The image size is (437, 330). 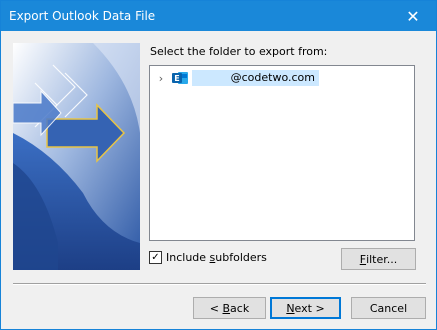 I want to click on account-name: @codetwo.com, so click(x=255, y=78).